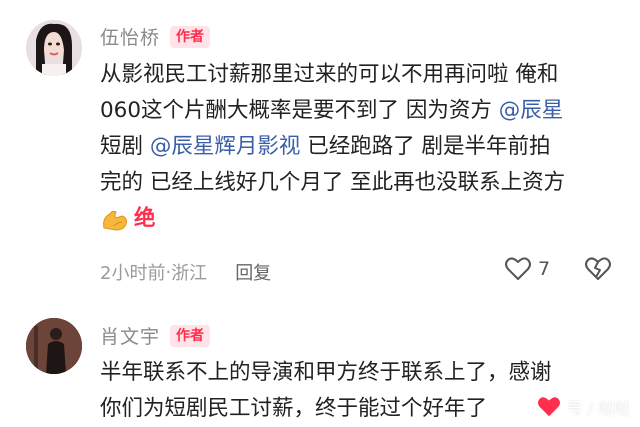 Image resolution: width=640 pixels, height=427 pixels. Describe the element at coordinates (518, 269) in the screenshot. I see `heart-outline-icon` at that location.